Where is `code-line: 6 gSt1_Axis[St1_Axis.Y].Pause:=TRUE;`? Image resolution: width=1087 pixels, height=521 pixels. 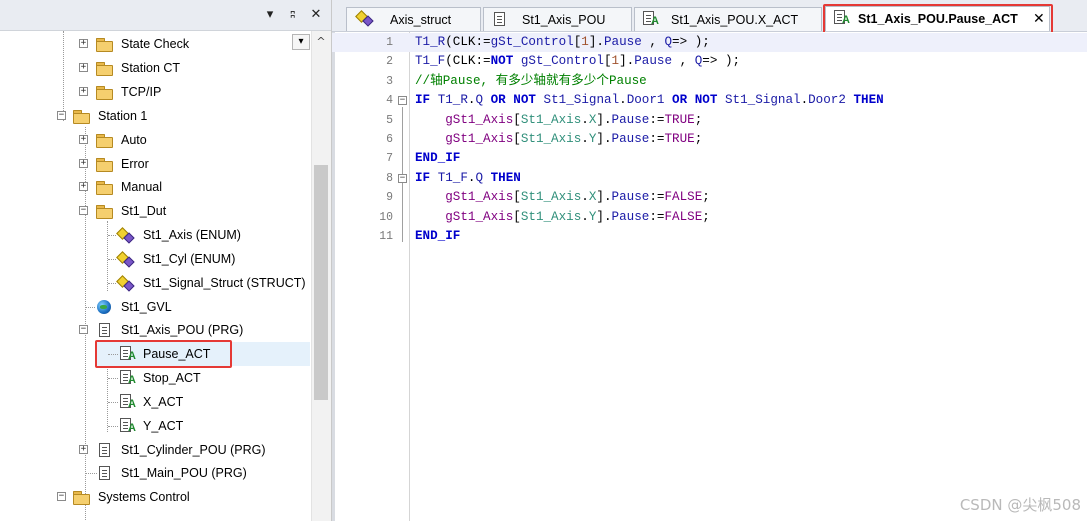 code-line: 6 gSt1_Axis[St1_Axis.Y].Pause:=TRUE; is located at coordinates (709, 139).